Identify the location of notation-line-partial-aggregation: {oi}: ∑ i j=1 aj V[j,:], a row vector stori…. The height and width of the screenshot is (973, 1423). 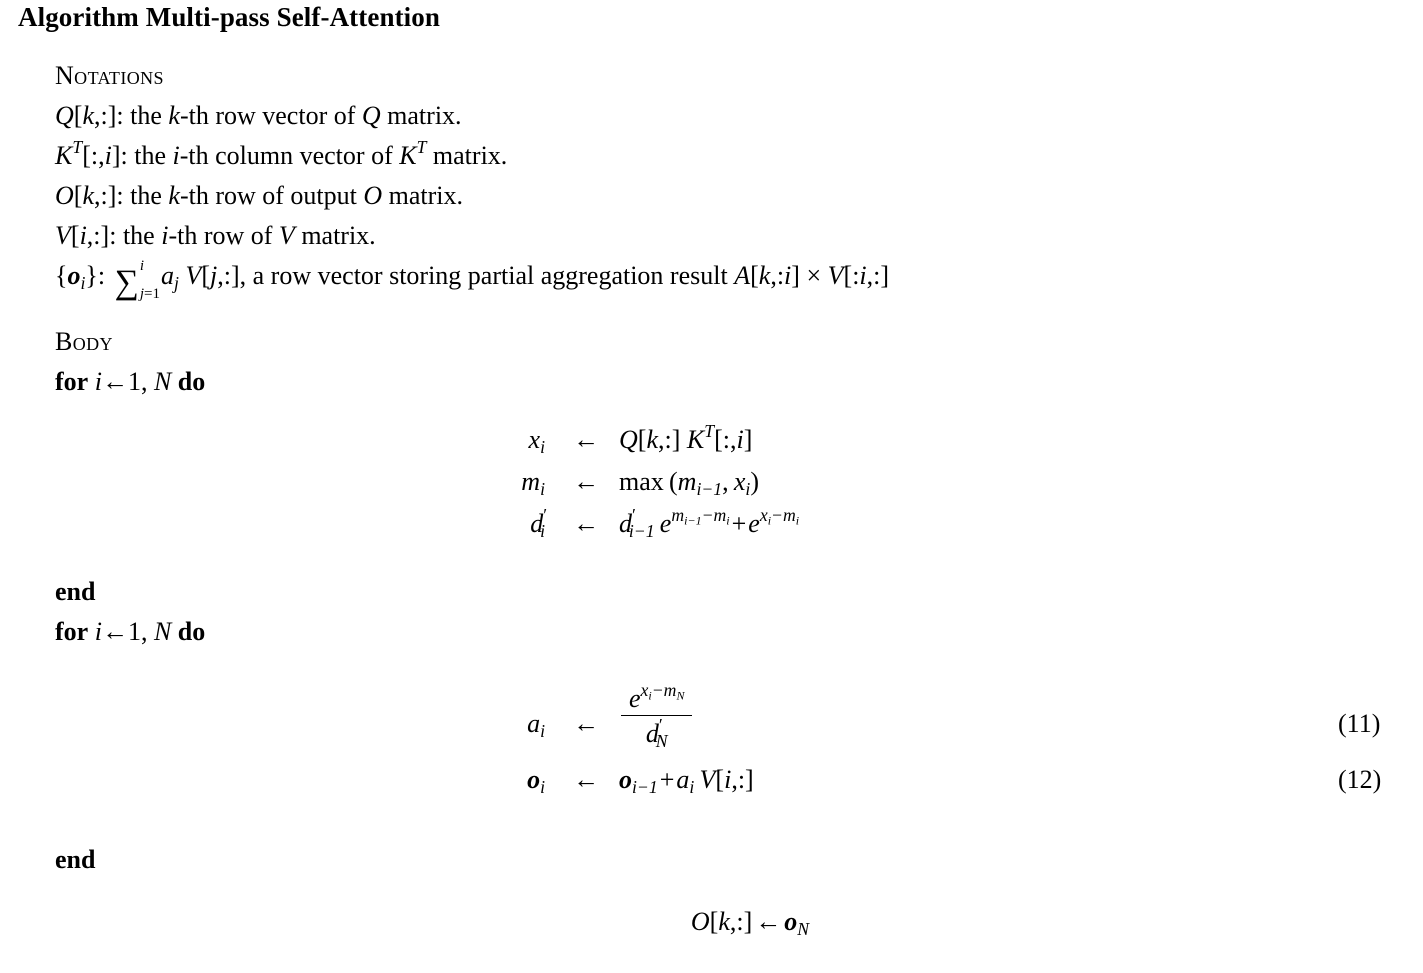
(735, 278).